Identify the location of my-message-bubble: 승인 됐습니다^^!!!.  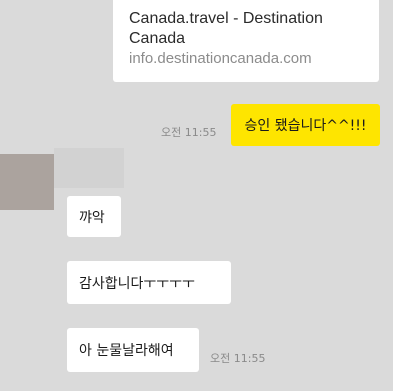
(305, 125).